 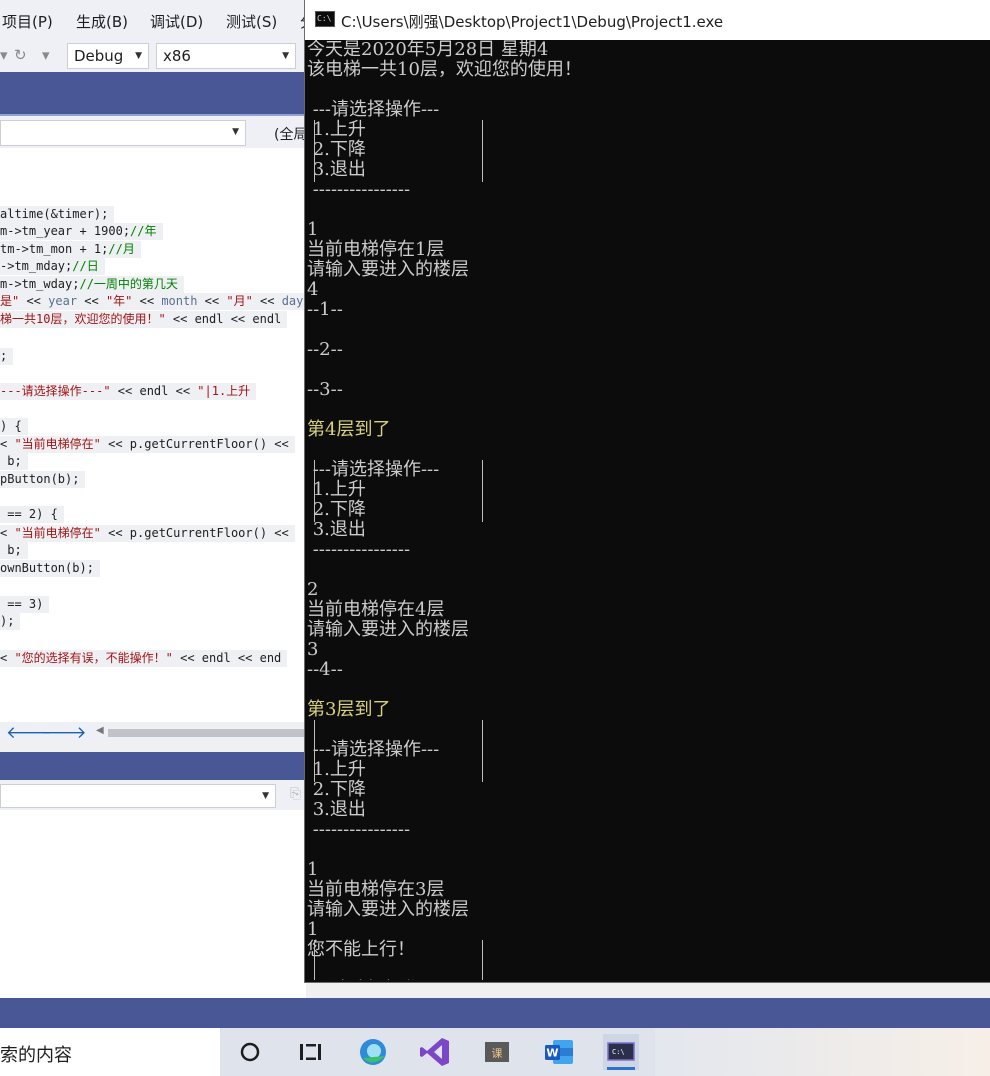 I want to click on code-token: year, so click(x=63, y=301).